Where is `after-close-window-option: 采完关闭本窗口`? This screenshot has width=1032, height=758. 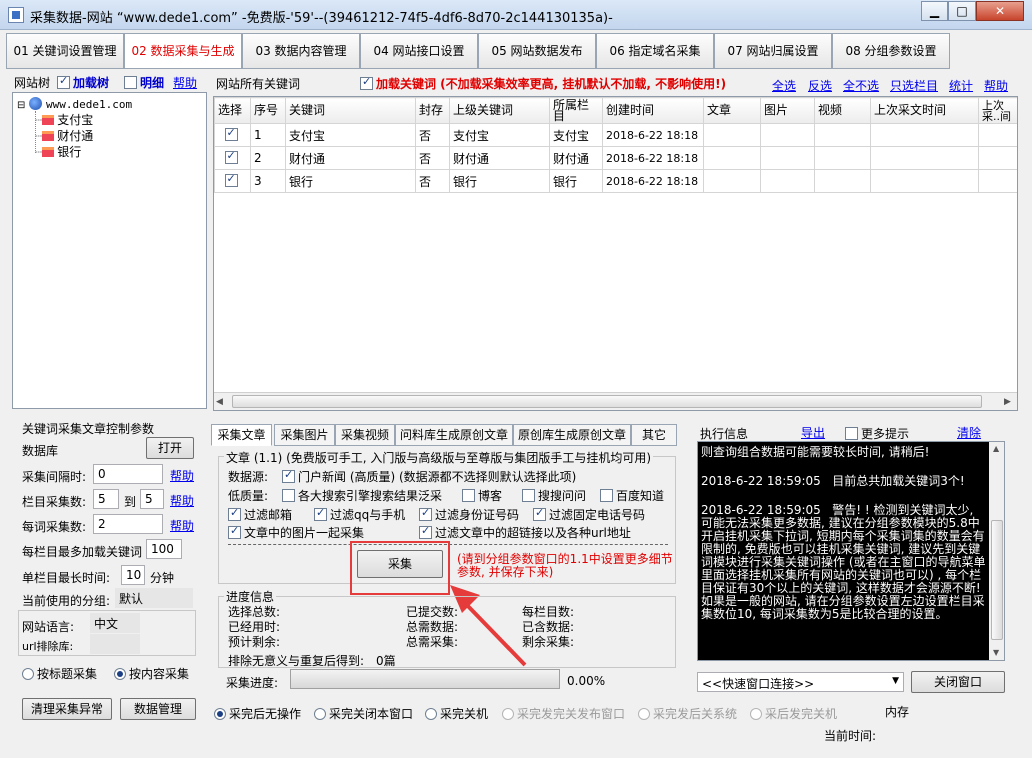 after-close-window-option: 采完关闭本窗口 is located at coordinates (363, 713).